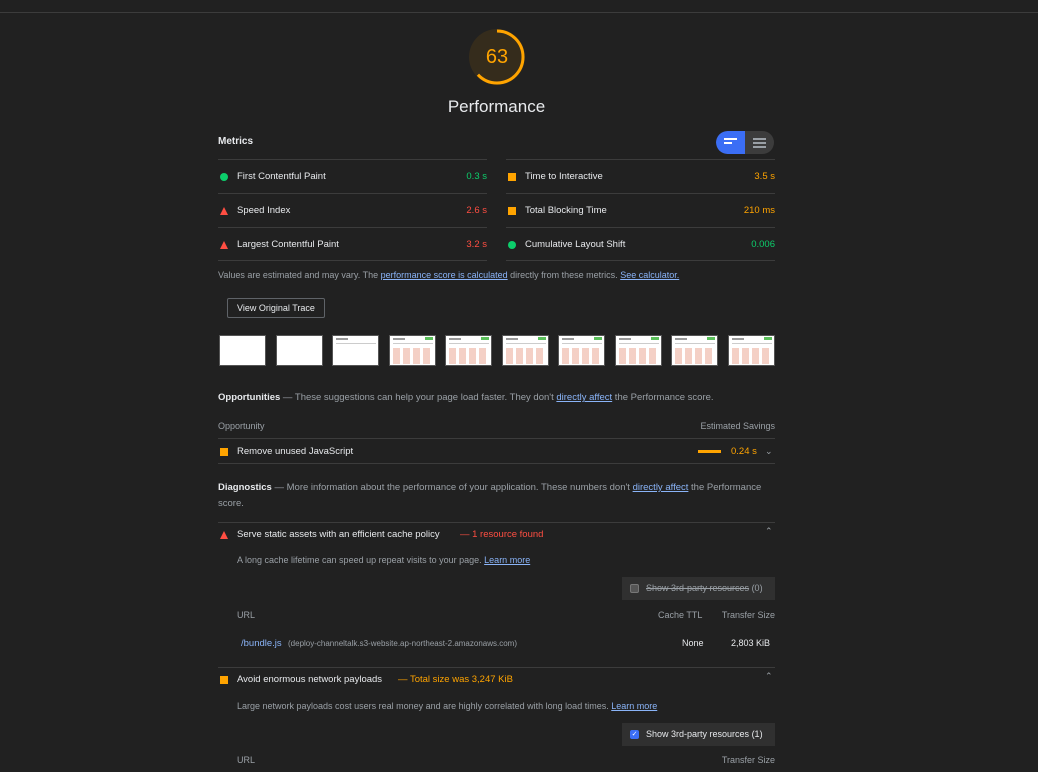 The width and height of the screenshot is (1038, 772). I want to click on resource-url-link: /bundle.js, so click(261, 643).